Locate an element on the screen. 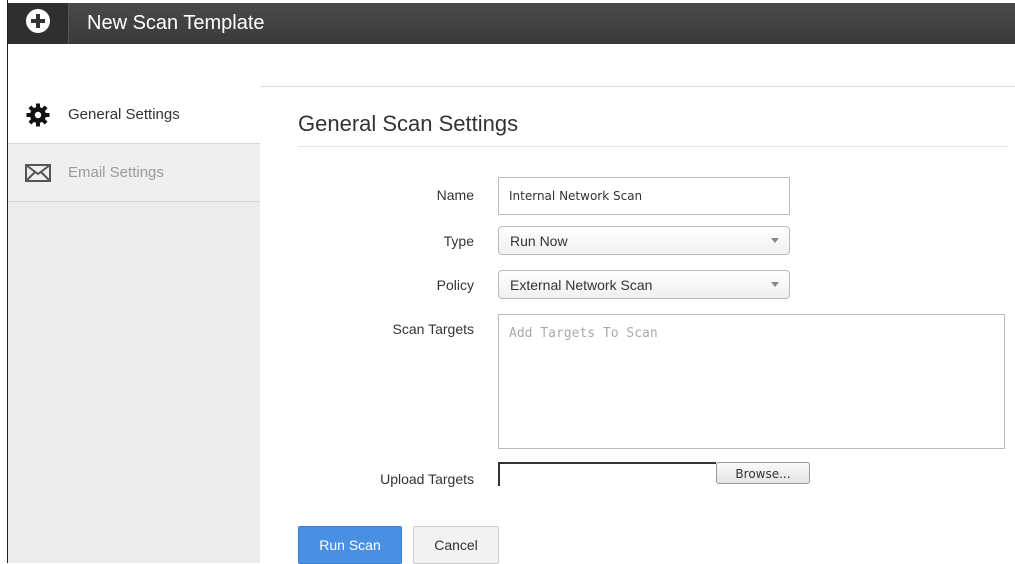 This screenshot has width=1015, height=564. top-bar: New Scan Template is located at coordinates (511, 23).